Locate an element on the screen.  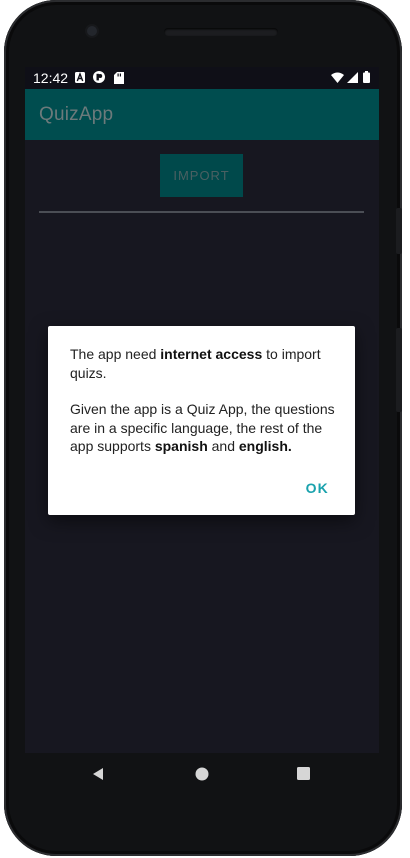
home-icon is located at coordinates (202, 774).